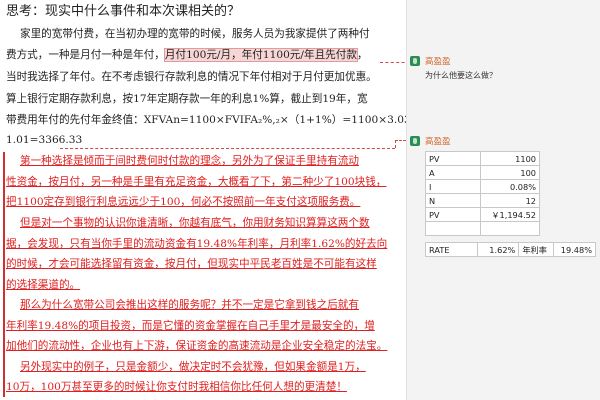 This screenshot has height=400, width=600. I want to click on paragraph-line: 算上银行定期存款利息，按17年定期存款一年的利息1%算，截止到19年，宽, so click(187, 99).